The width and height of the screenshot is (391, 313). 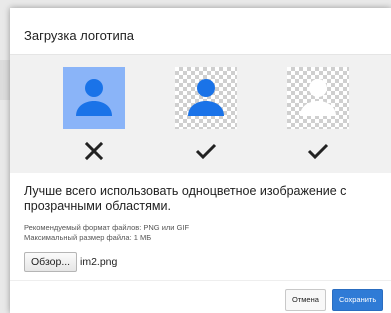 I want to click on footer-divider, so click(x=200, y=280).